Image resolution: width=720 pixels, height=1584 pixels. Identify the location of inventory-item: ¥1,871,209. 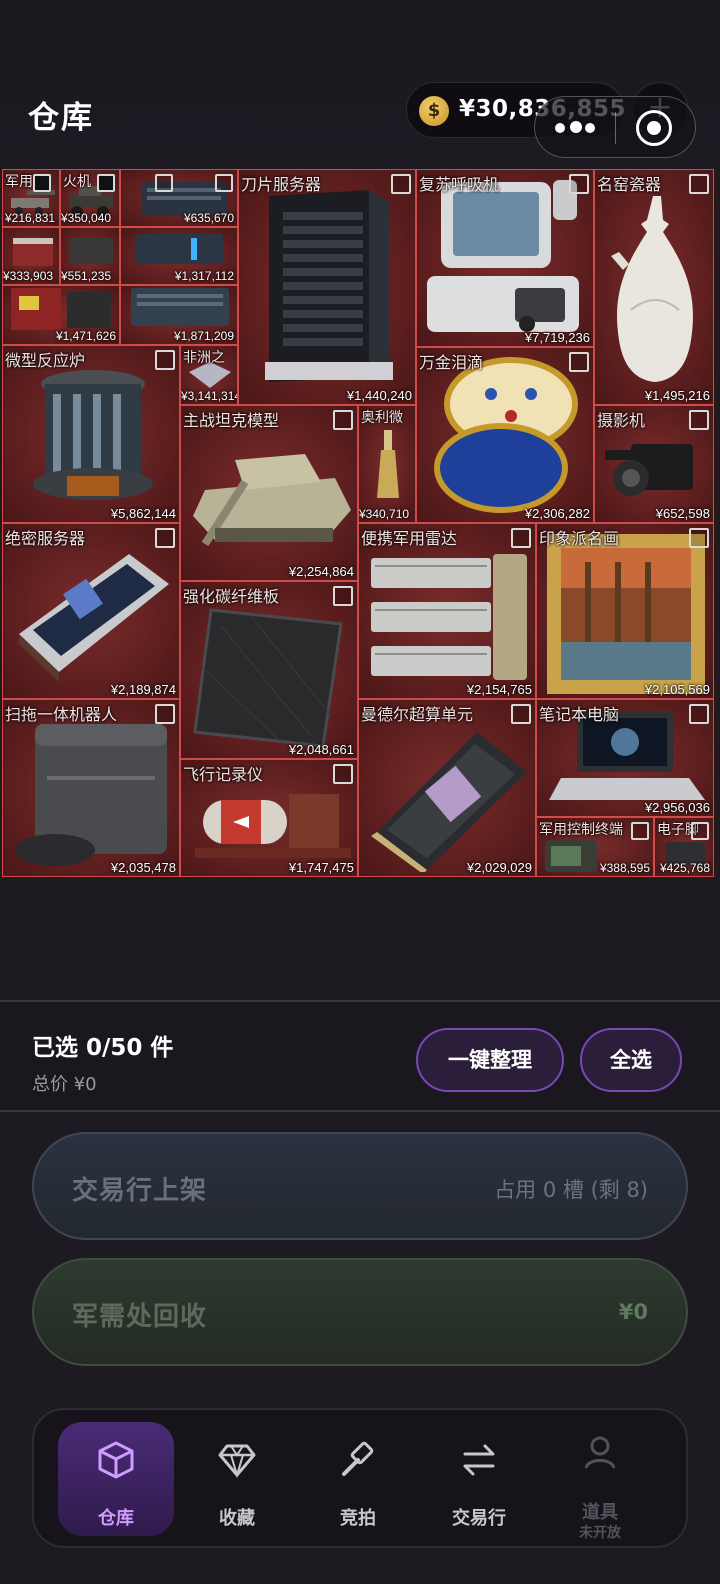
(179, 315).